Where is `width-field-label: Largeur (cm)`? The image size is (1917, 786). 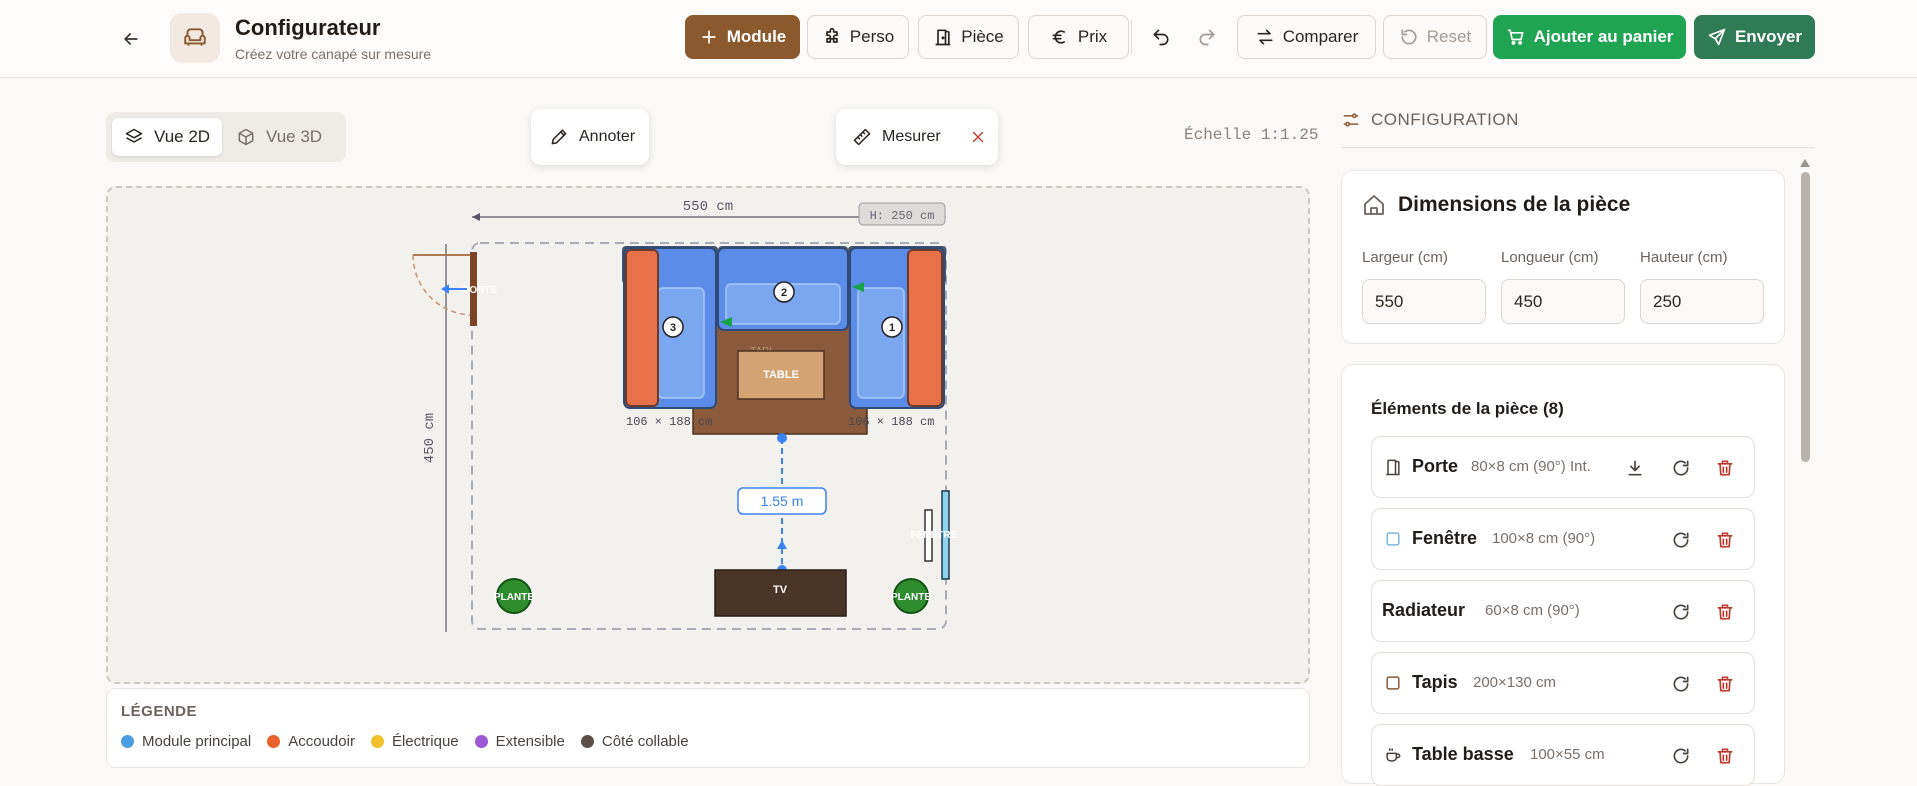 width-field-label: Largeur (cm) is located at coordinates (1405, 257).